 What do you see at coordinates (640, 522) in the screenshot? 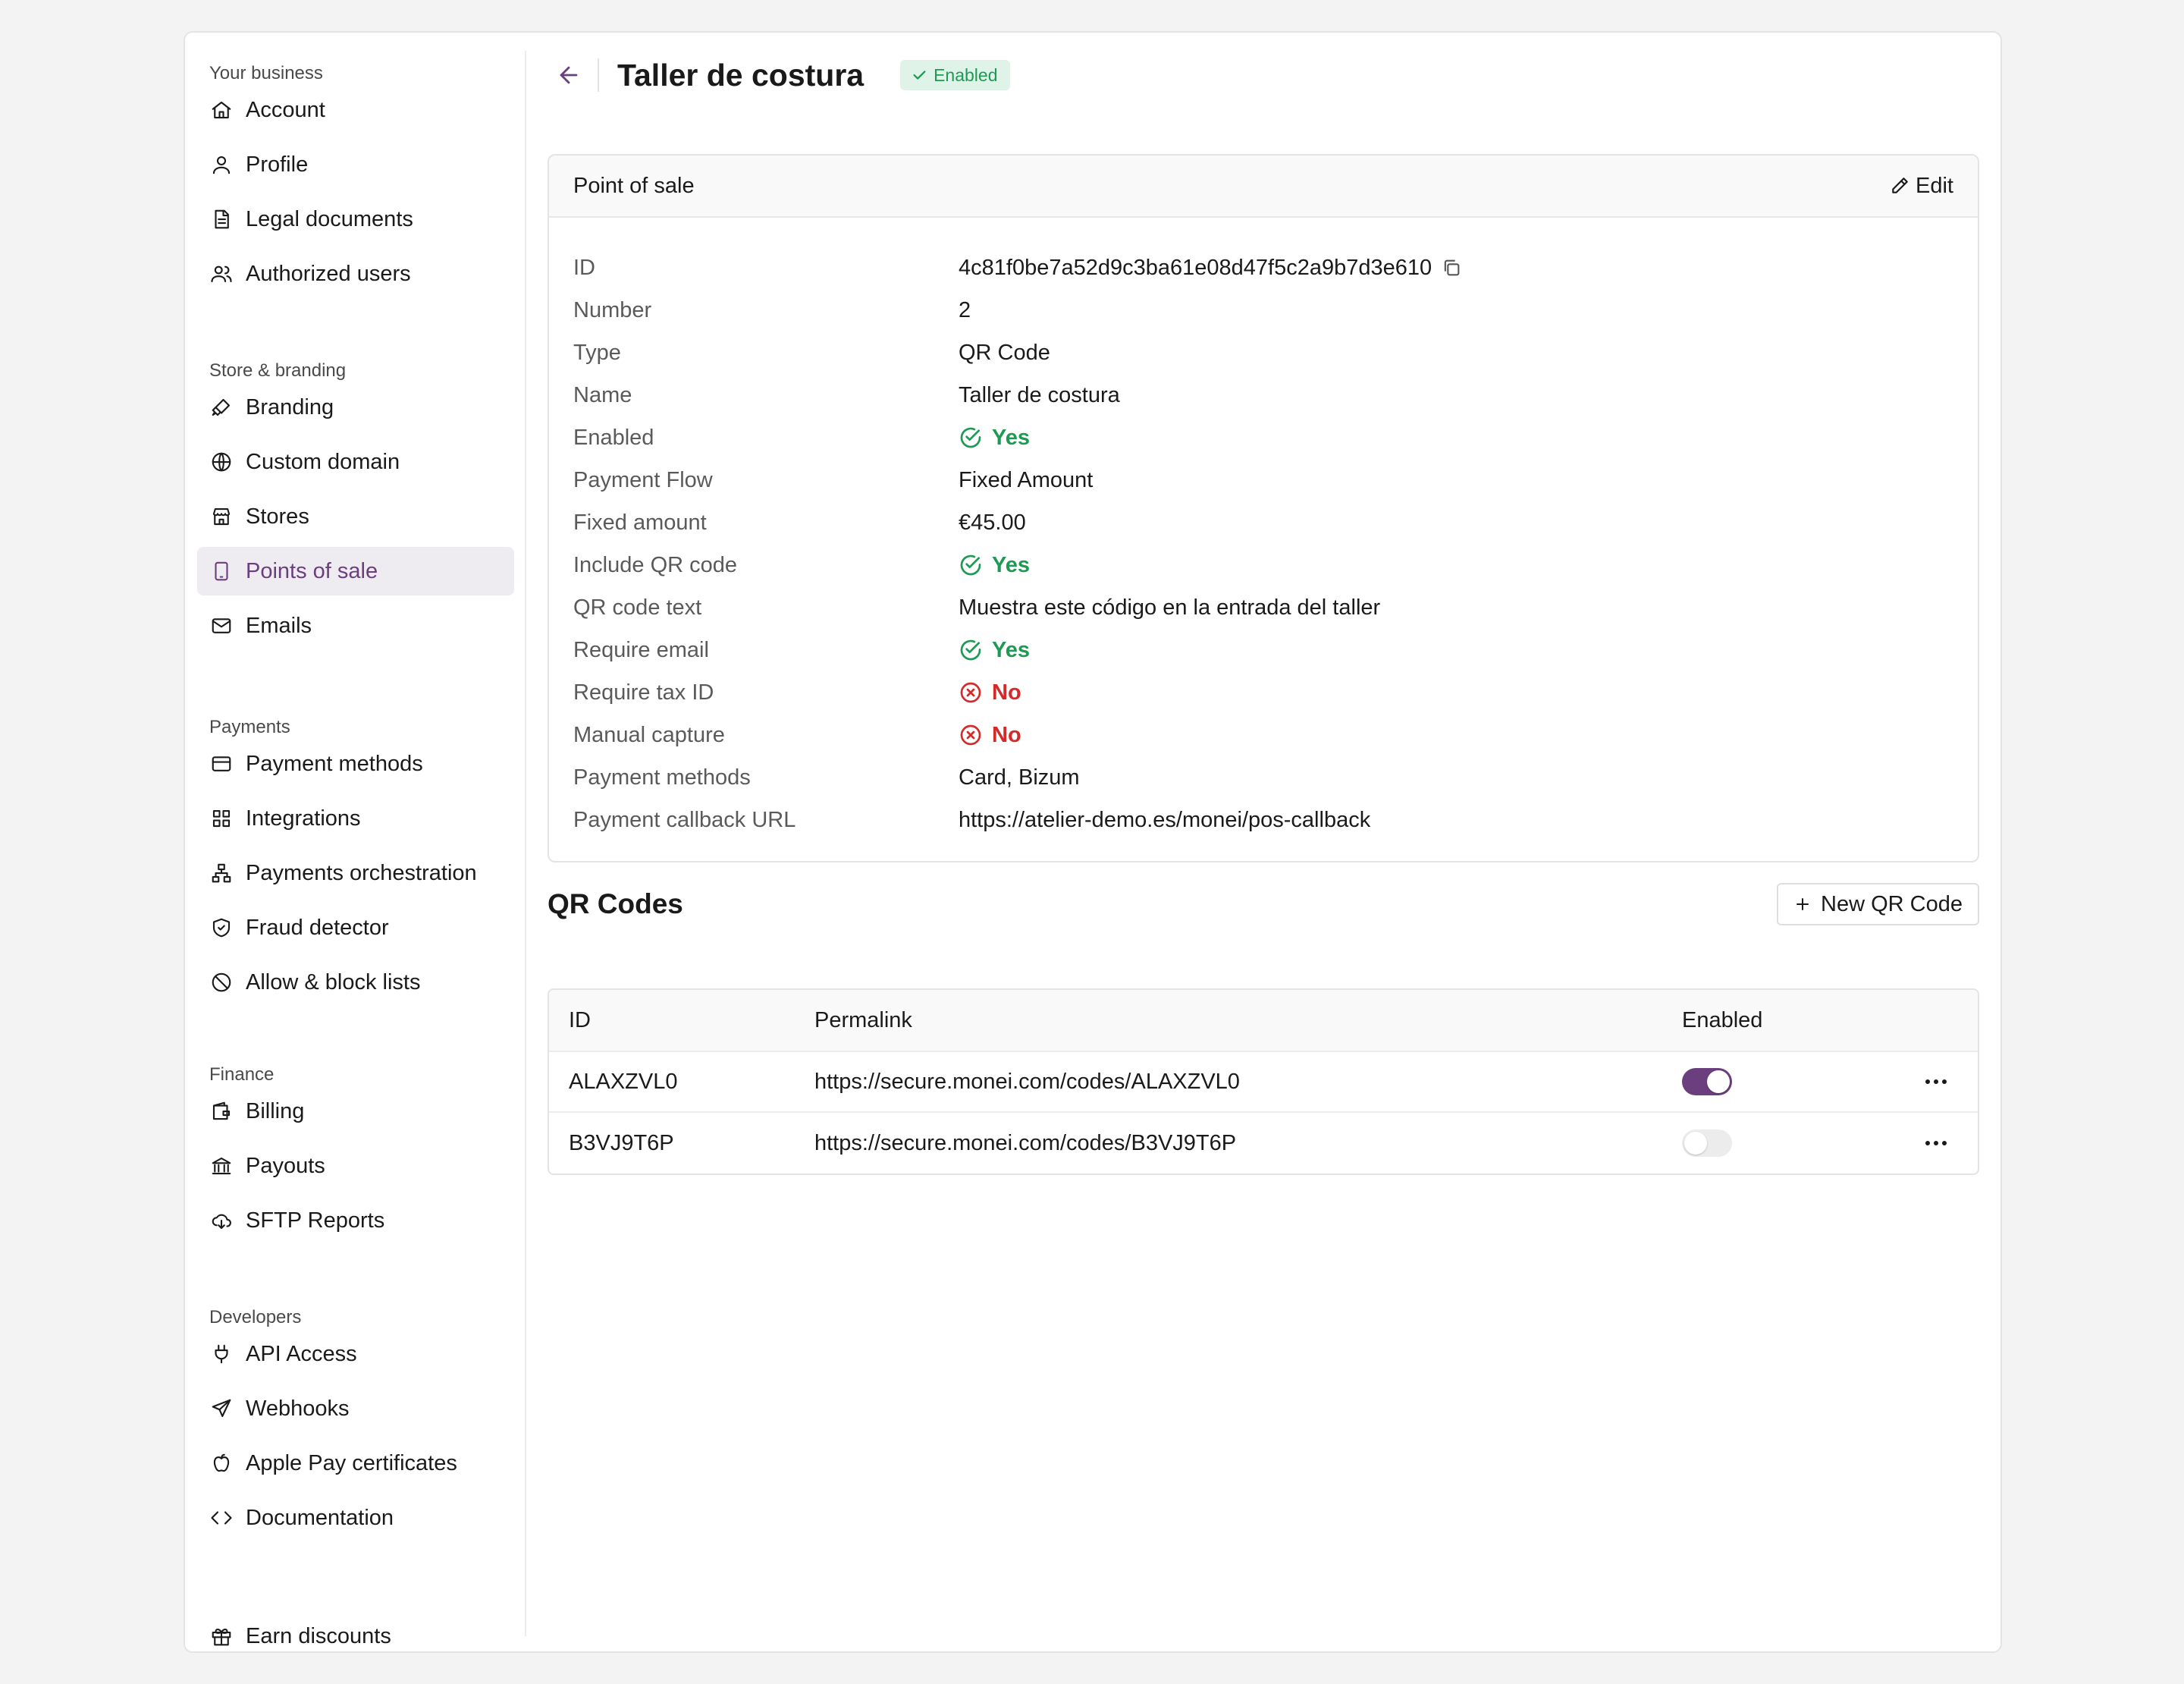
I see `detail-label: Fixed amount` at bounding box center [640, 522].